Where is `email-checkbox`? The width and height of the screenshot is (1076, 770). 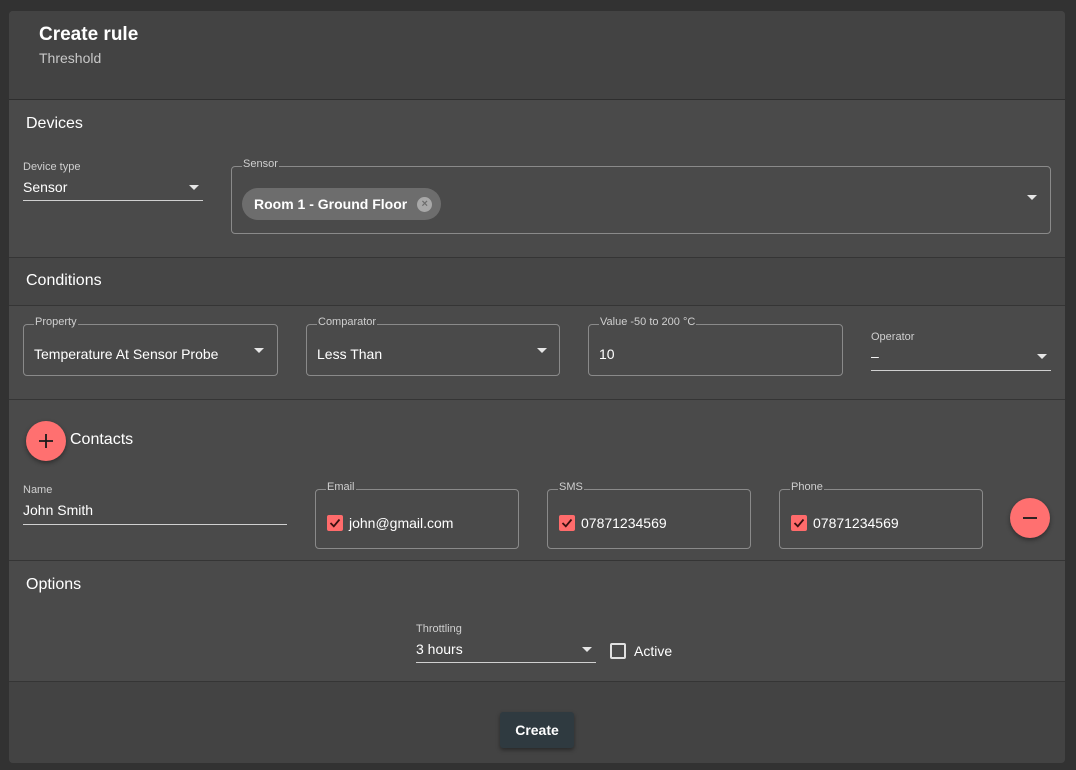
email-checkbox is located at coordinates (335, 523).